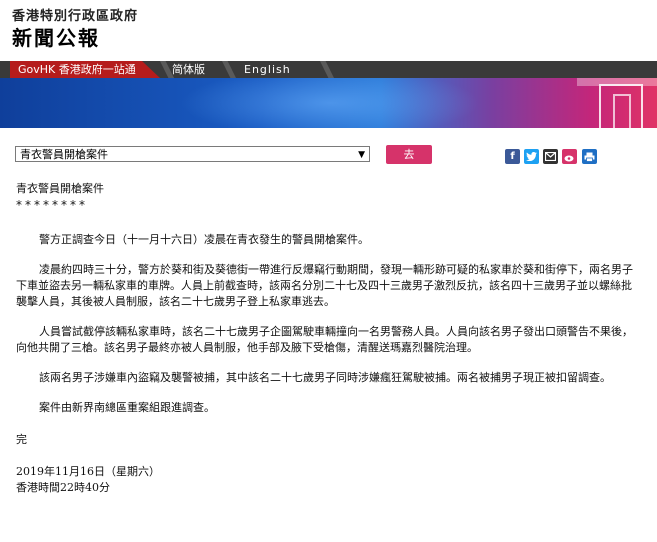 Image resolution: width=657 pixels, height=542 pixels. Describe the element at coordinates (21, 439) in the screenshot. I see `article-end-mark: 完` at that location.